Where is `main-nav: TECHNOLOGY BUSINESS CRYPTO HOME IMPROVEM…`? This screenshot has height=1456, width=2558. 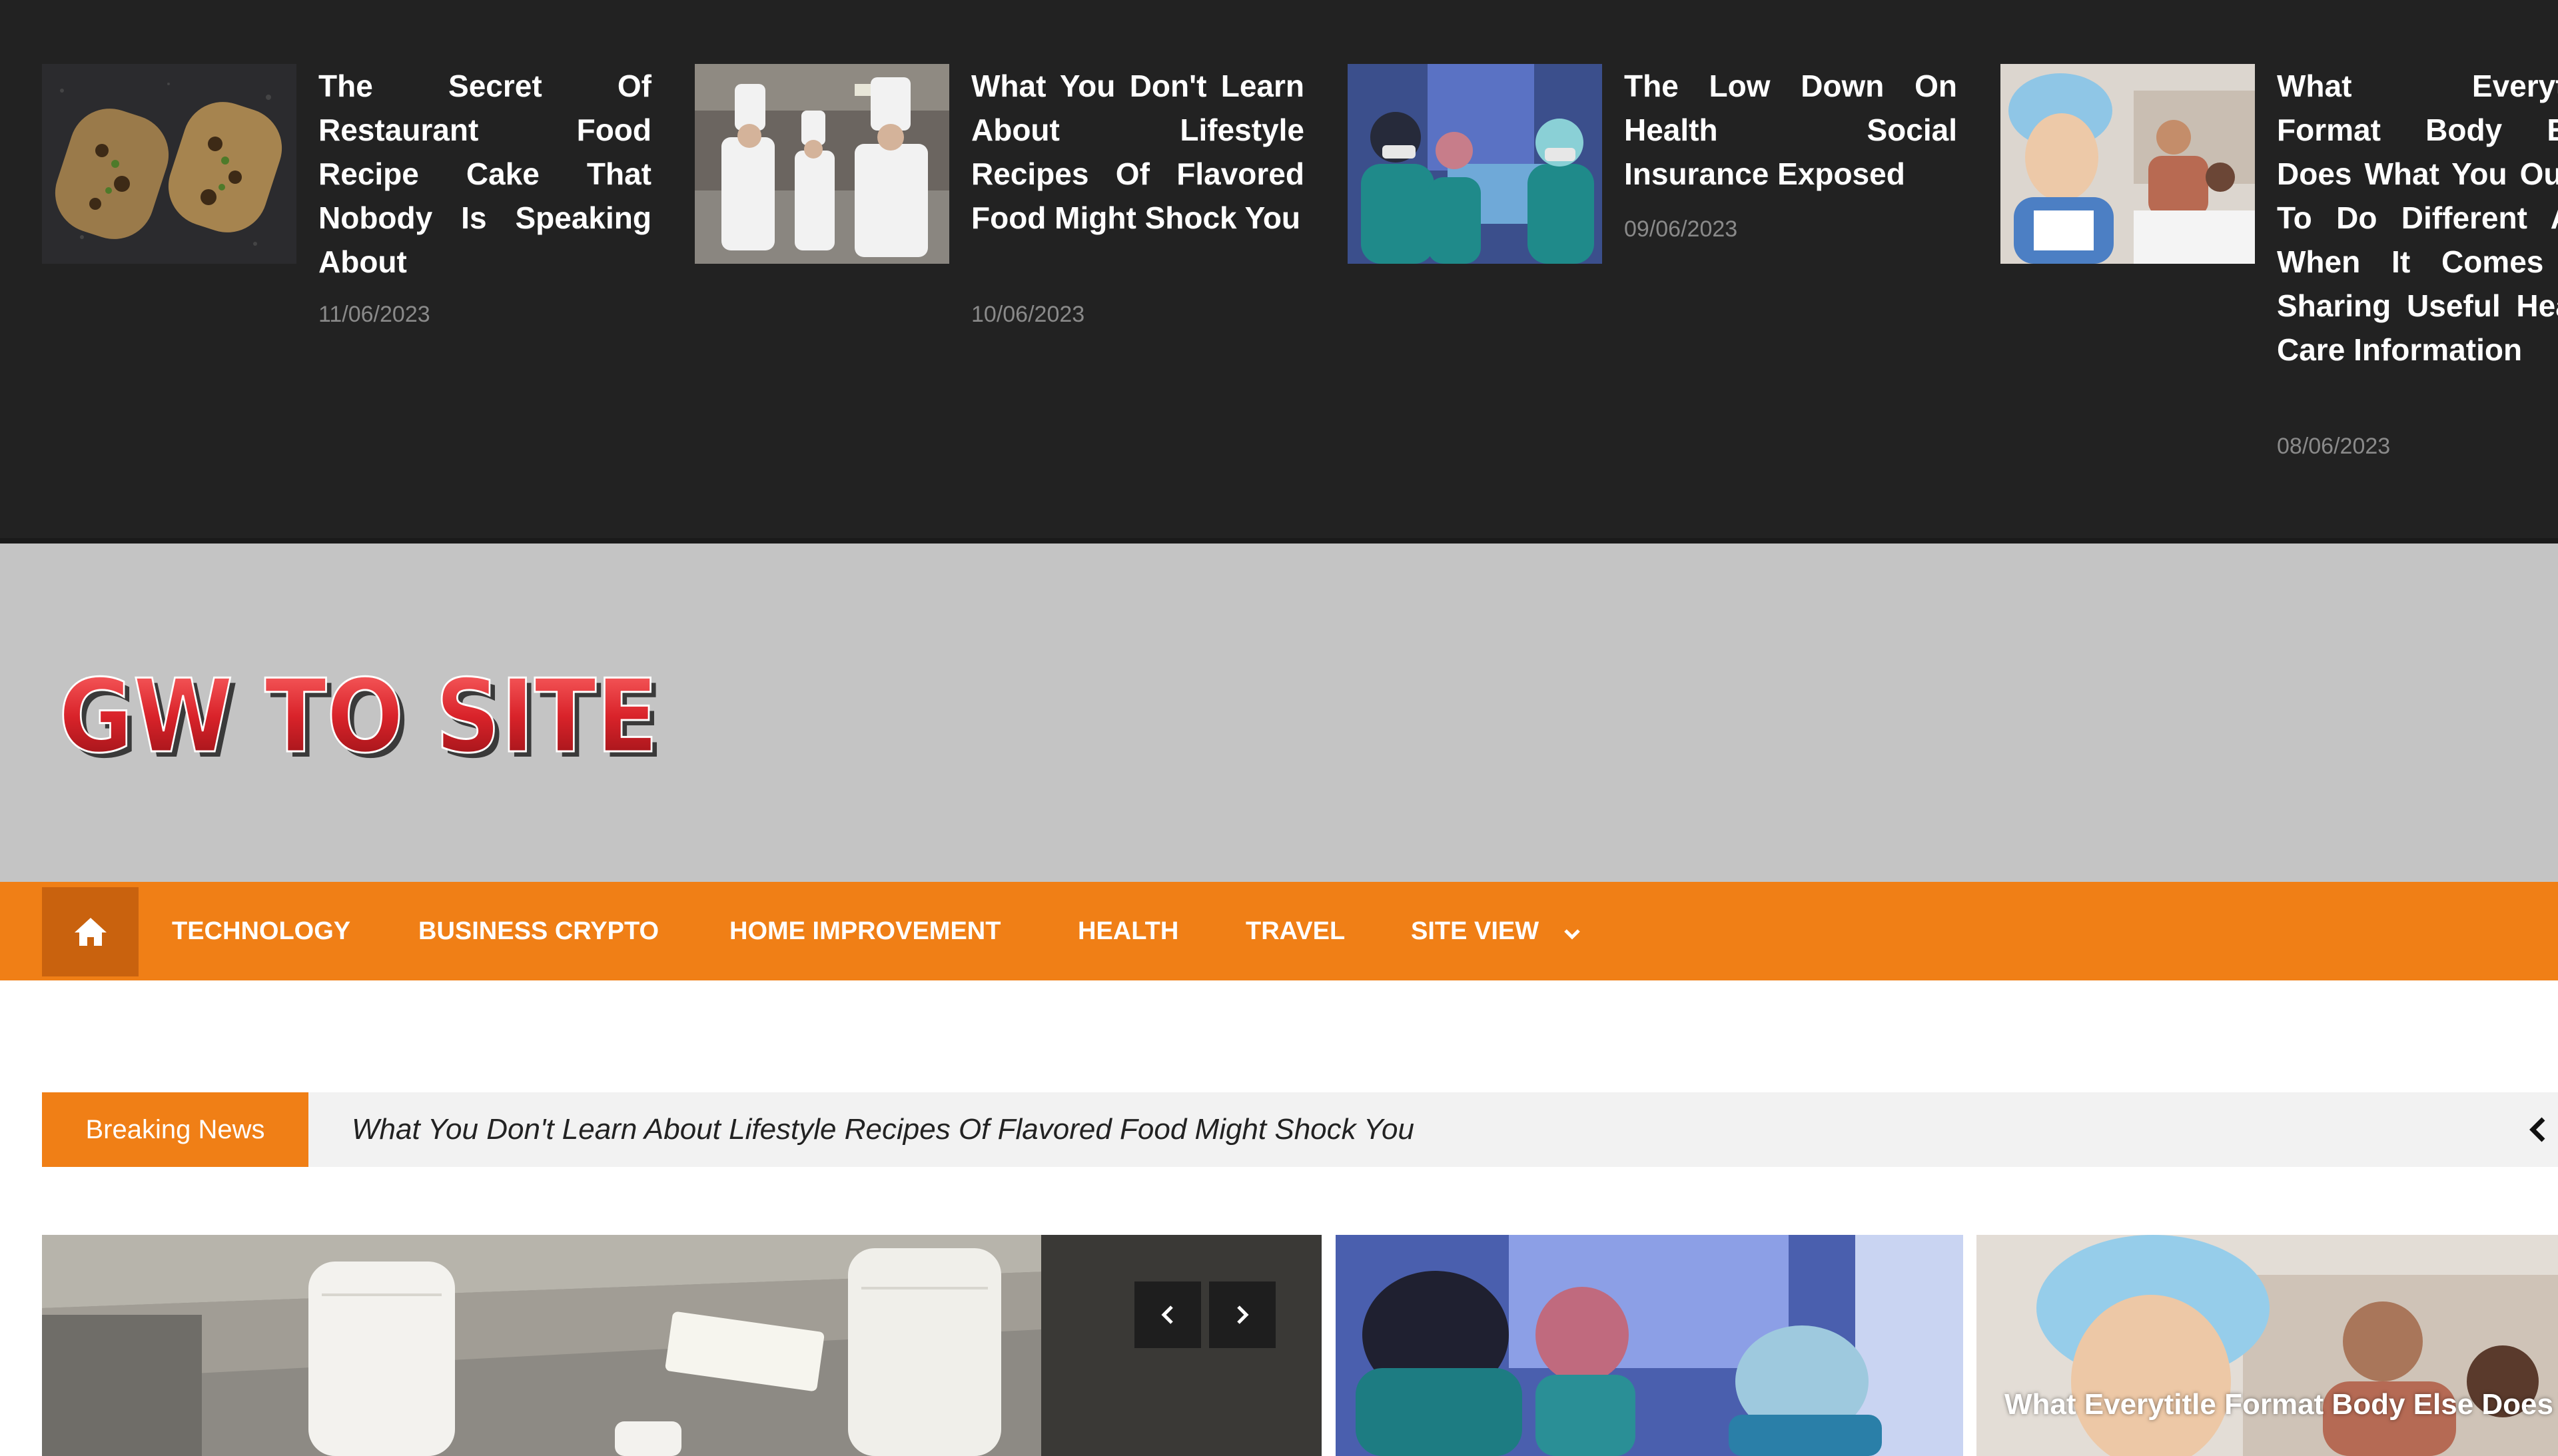 main-nav: TECHNOLOGY BUSINESS CRYPTO HOME IMPROVEM… is located at coordinates (1279, 931).